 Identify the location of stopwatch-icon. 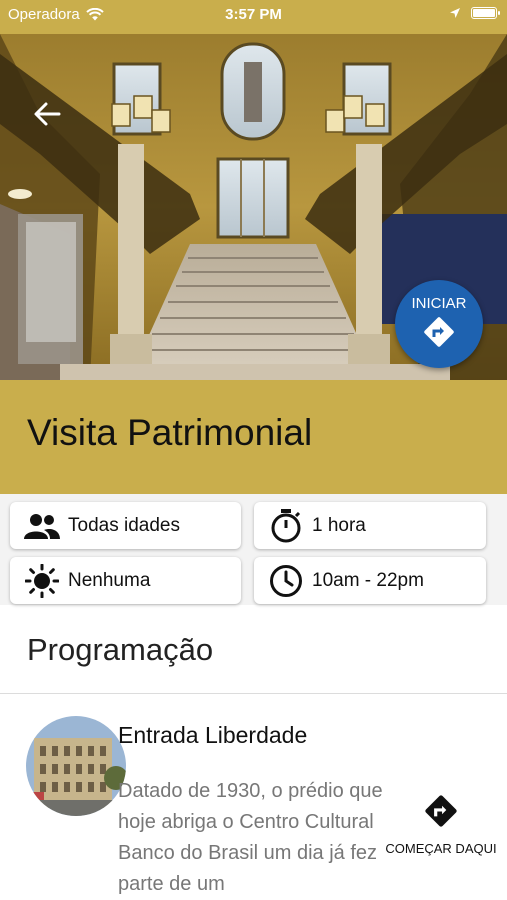
(286, 526).